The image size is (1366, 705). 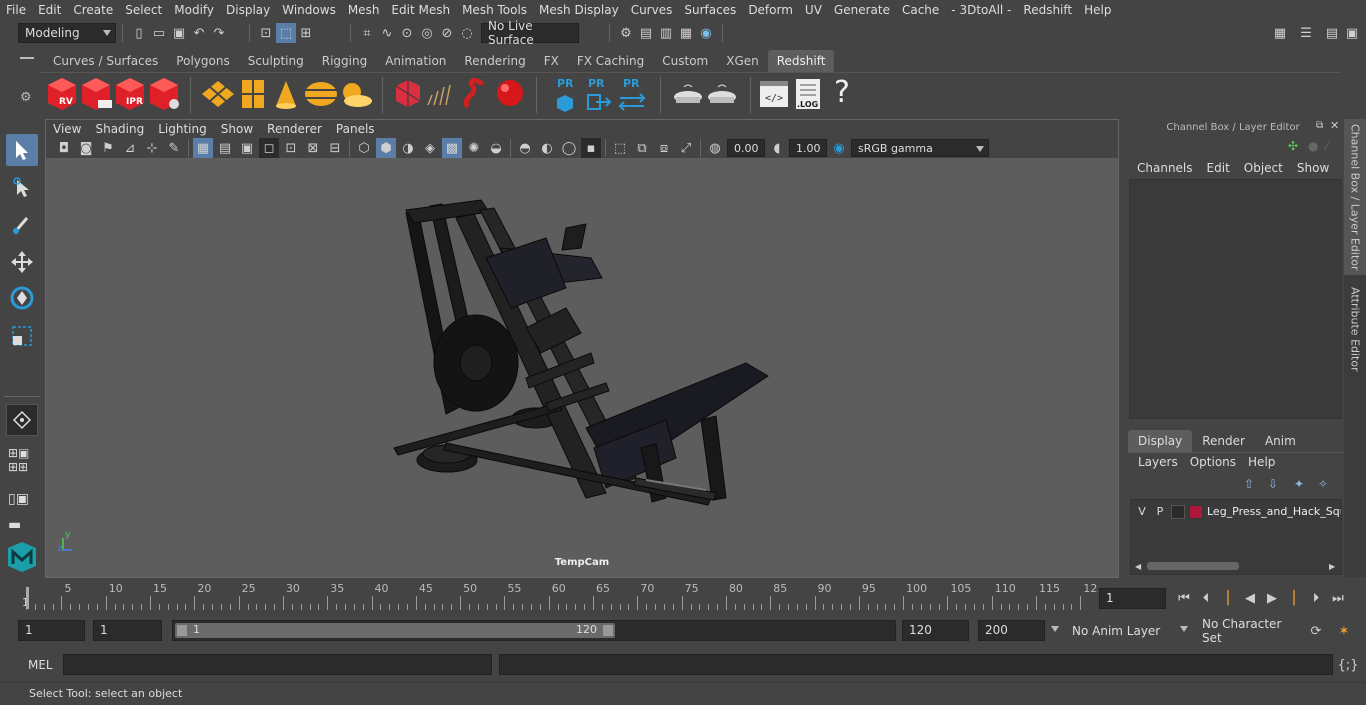 What do you see at coordinates (269, 148) in the screenshot?
I see `gate-mask-icon: ◻` at bounding box center [269, 148].